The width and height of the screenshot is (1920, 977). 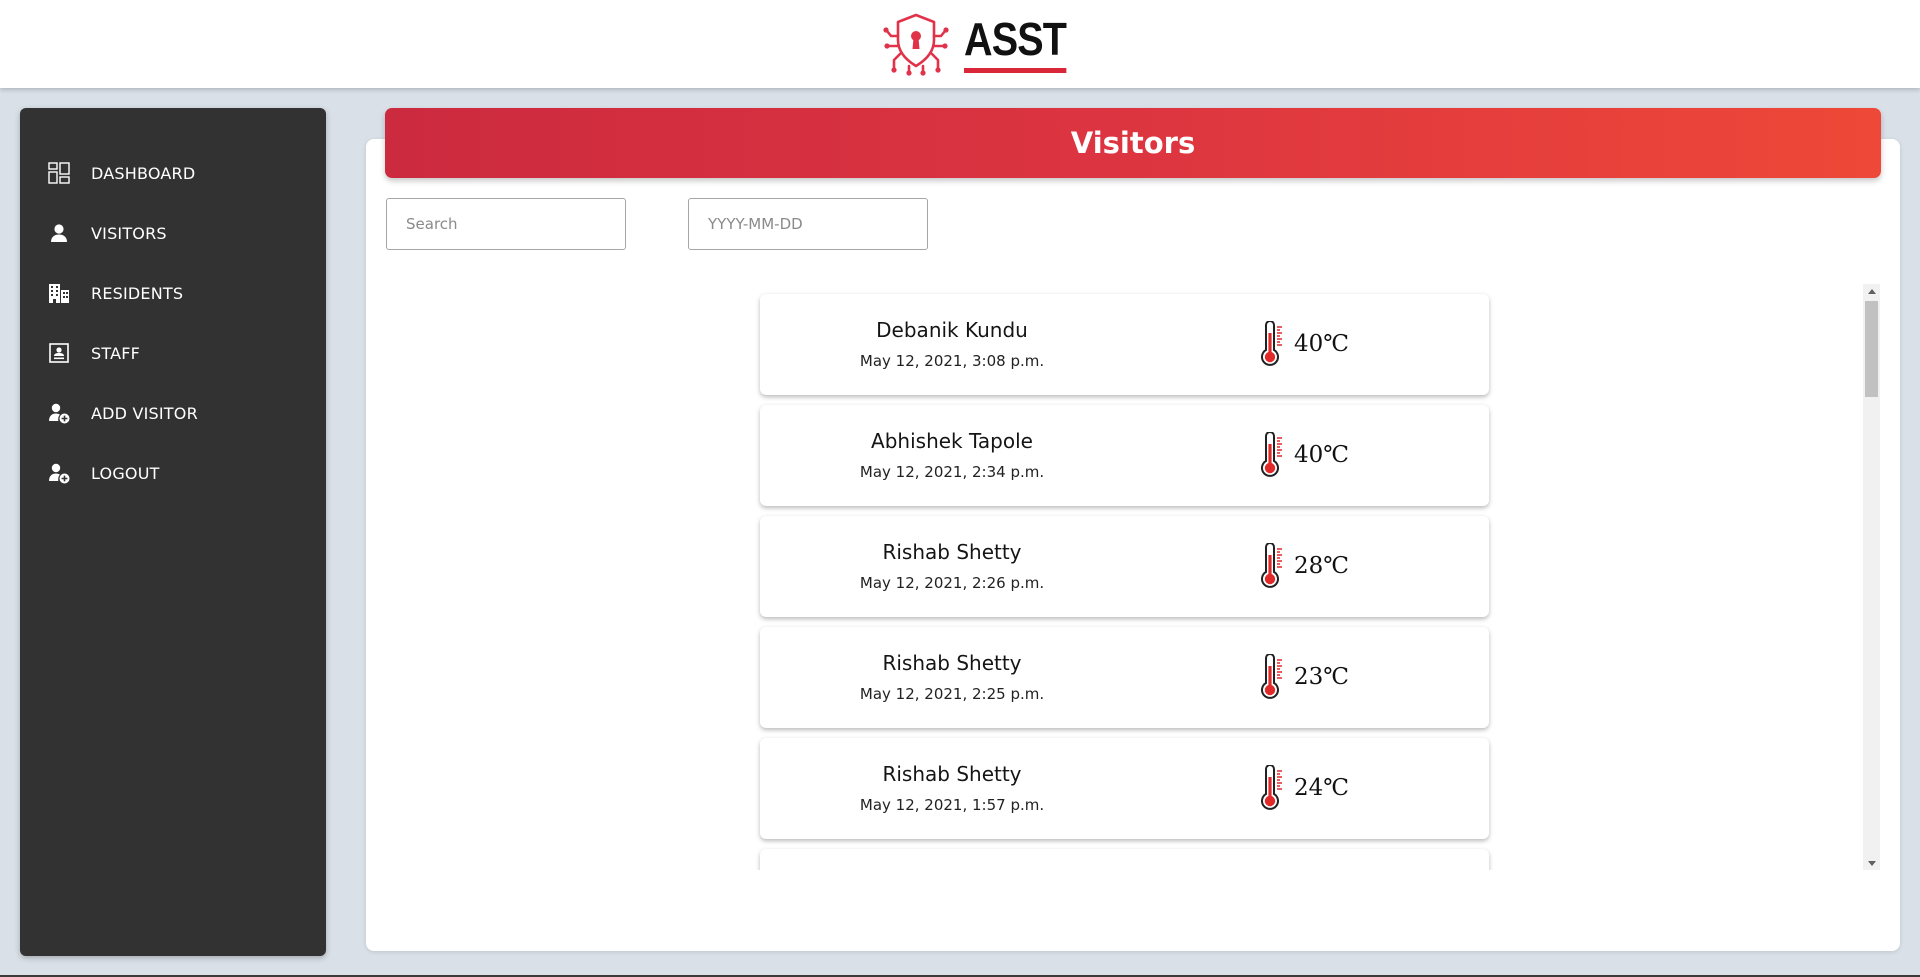 I want to click on sidebar-item-label: RESIDENTS, so click(x=137, y=293).